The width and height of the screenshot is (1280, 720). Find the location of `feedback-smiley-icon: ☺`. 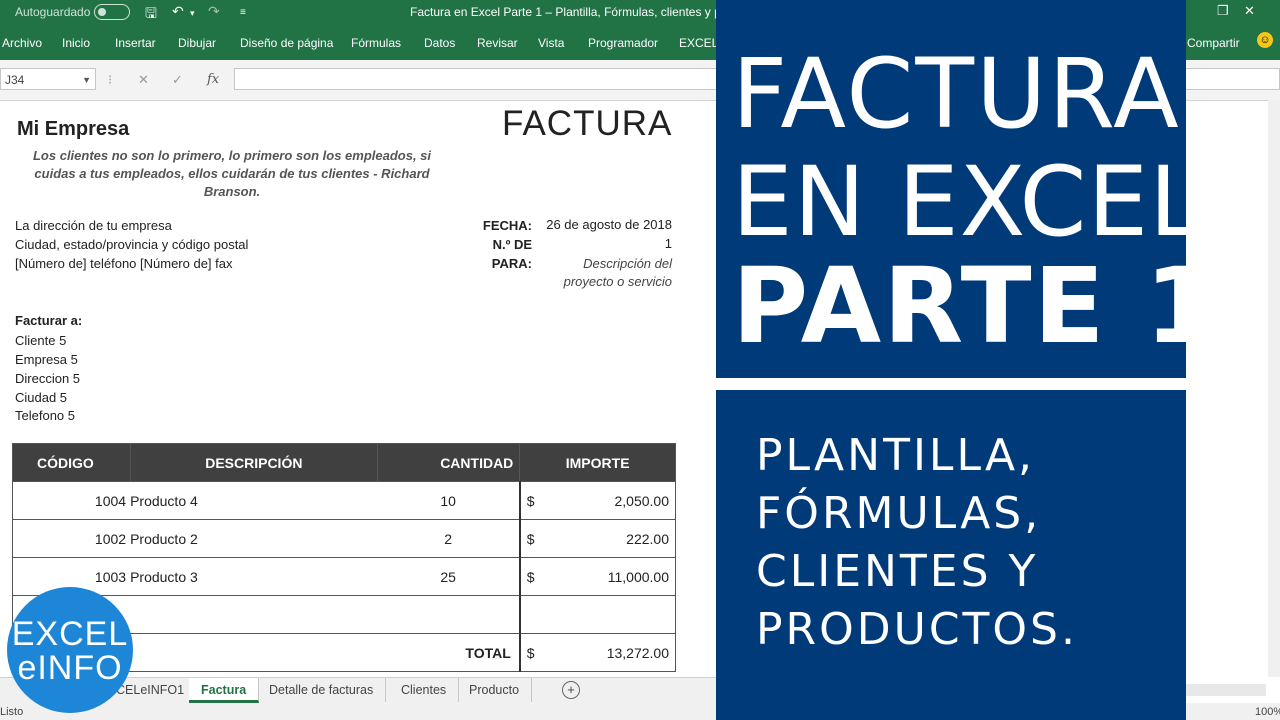

feedback-smiley-icon: ☺ is located at coordinates (1265, 40).